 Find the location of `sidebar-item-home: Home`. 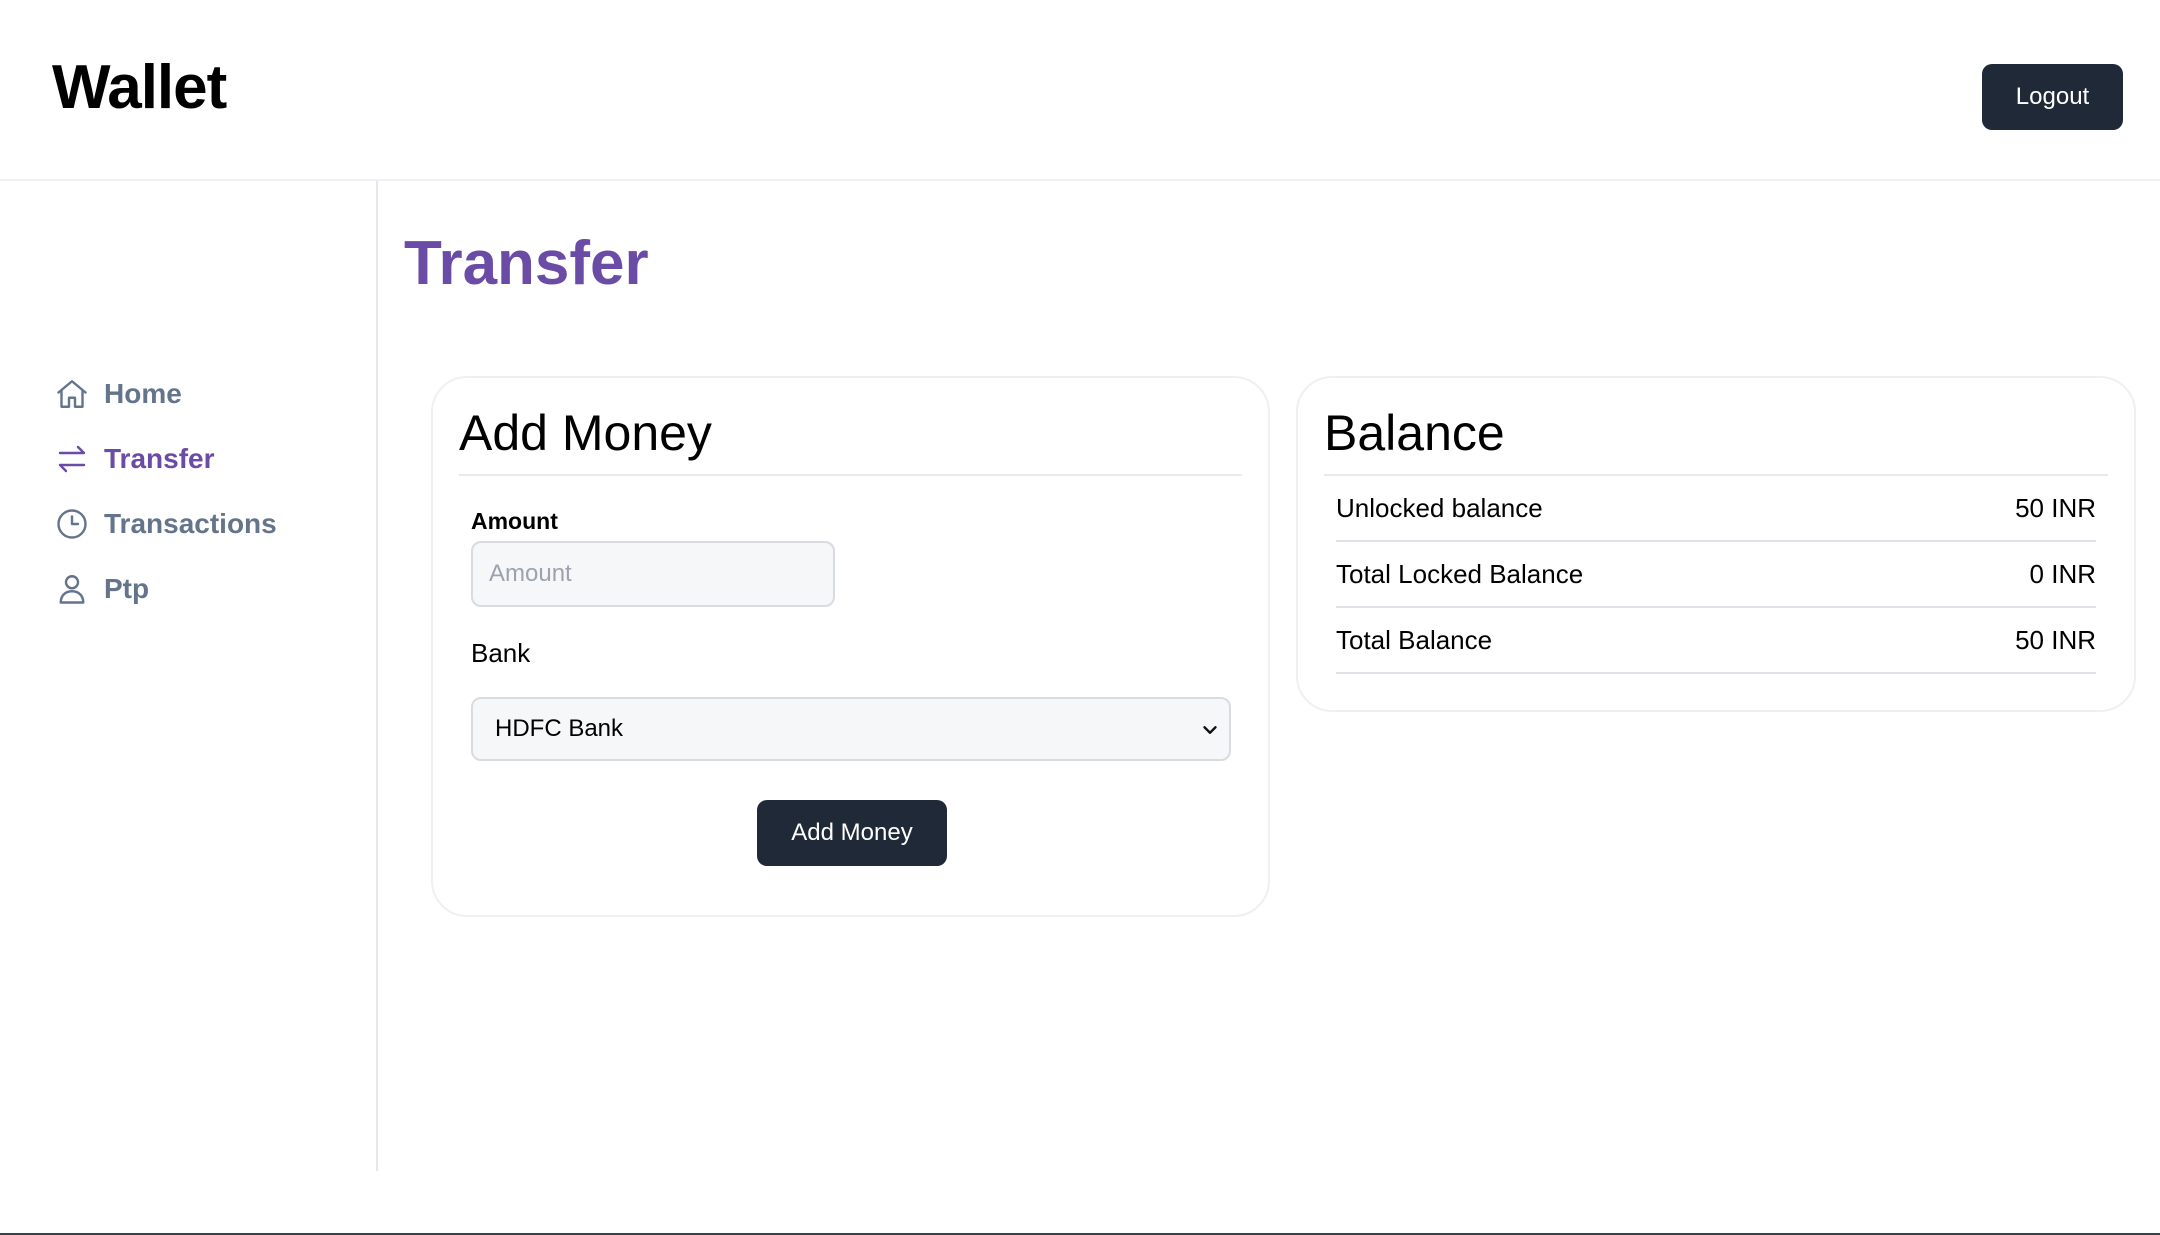

sidebar-item-home: Home is located at coordinates (118, 394).